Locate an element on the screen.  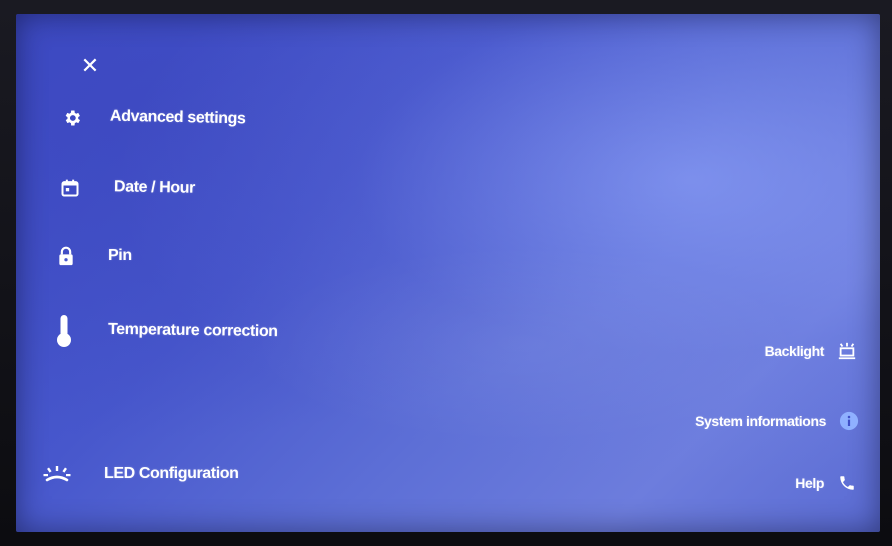
menu-item-label: LED Configuration is located at coordinates (171, 473).